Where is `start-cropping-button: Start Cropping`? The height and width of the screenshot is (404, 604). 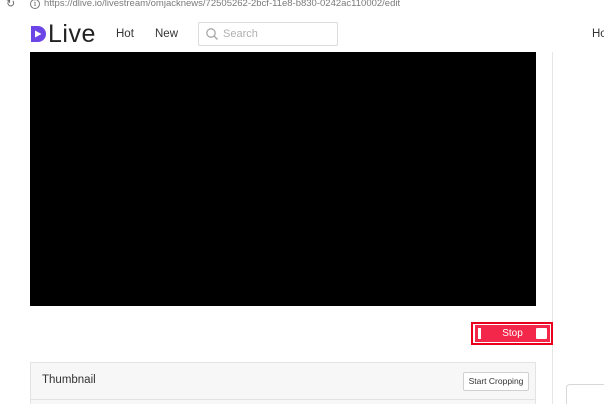 start-cropping-button: Start Cropping is located at coordinates (496, 381).